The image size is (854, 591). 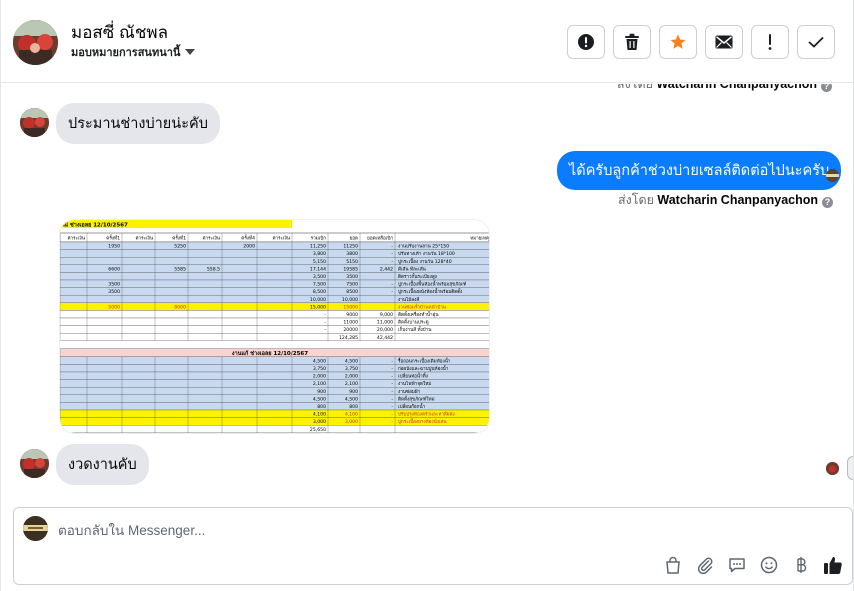 I want to click on page-avatar, so click(x=35, y=528).